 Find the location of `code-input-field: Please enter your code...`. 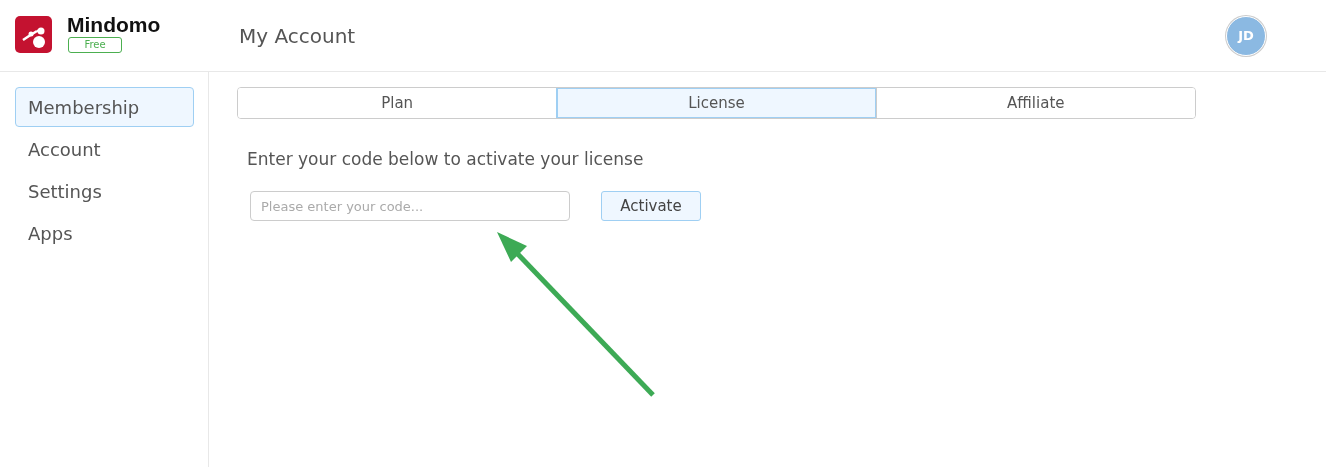

code-input-field: Please enter your code... is located at coordinates (410, 206).